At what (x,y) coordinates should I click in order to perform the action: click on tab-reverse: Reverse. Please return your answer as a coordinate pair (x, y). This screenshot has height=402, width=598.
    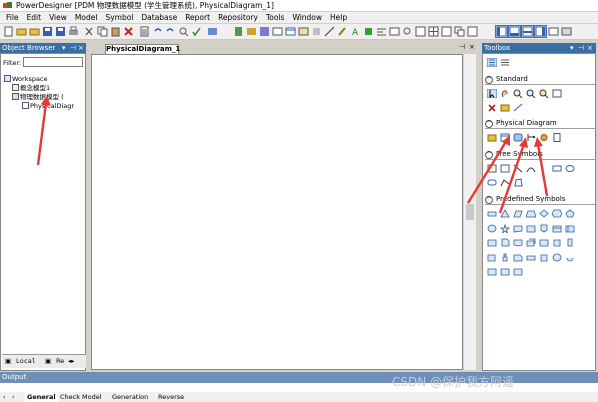
    Looking at the image, I should click on (171, 397).